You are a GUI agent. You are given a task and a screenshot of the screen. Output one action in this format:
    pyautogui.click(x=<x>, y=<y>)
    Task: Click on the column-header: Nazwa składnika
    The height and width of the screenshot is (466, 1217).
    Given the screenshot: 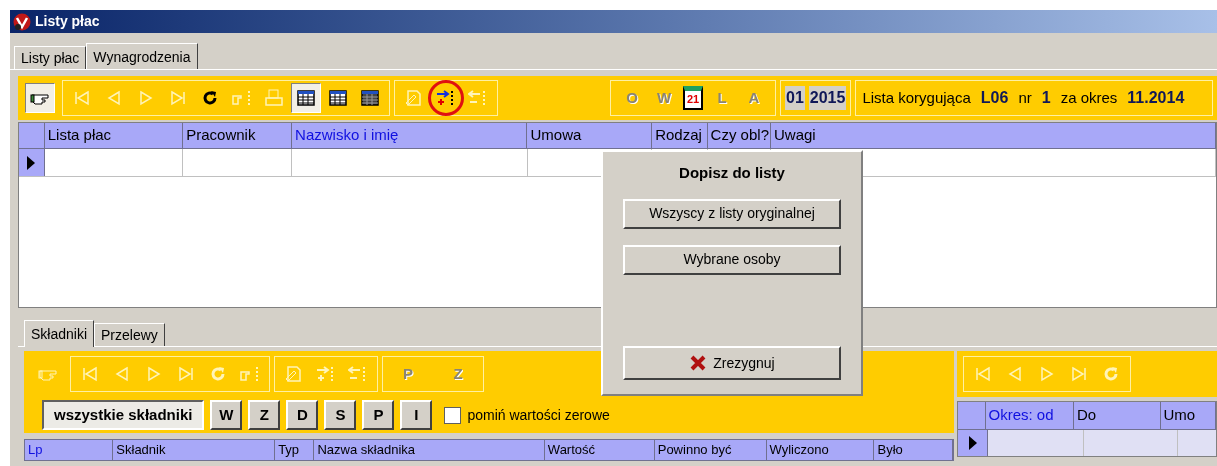 What is the action you would take?
    pyautogui.click(x=429, y=450)
    